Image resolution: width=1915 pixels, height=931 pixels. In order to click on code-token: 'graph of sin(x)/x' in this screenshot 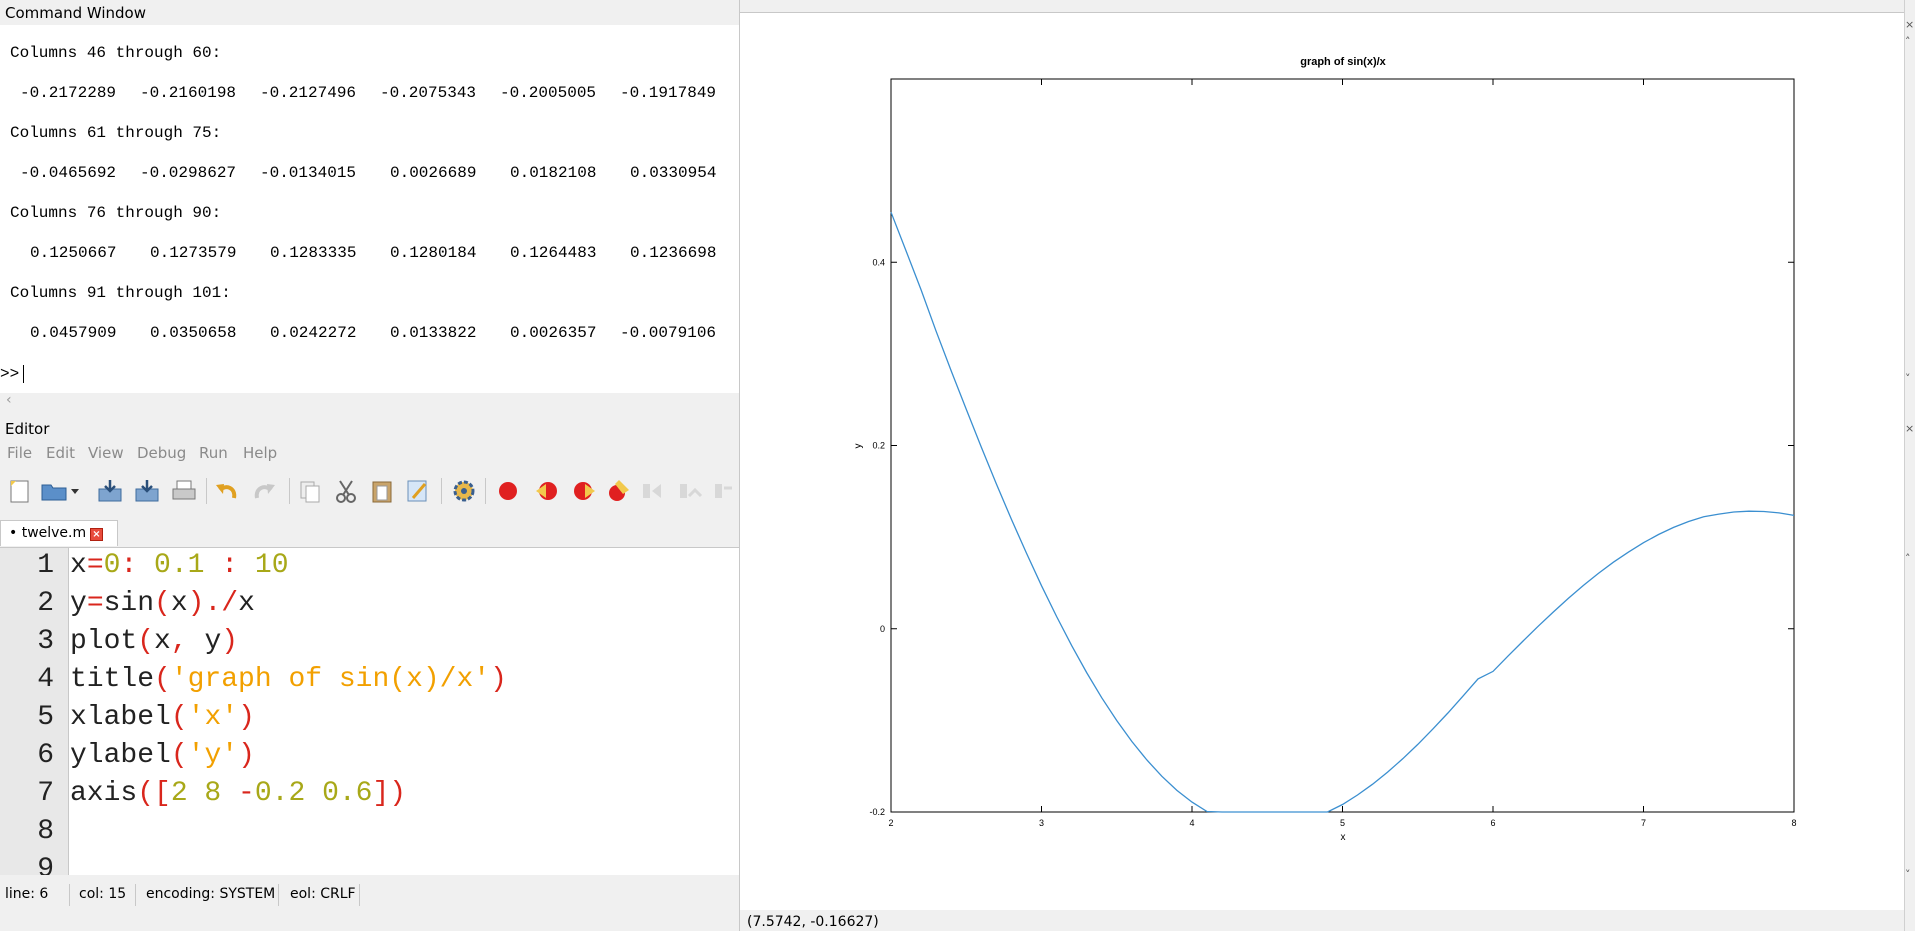, I will do `click(330, 679)`.